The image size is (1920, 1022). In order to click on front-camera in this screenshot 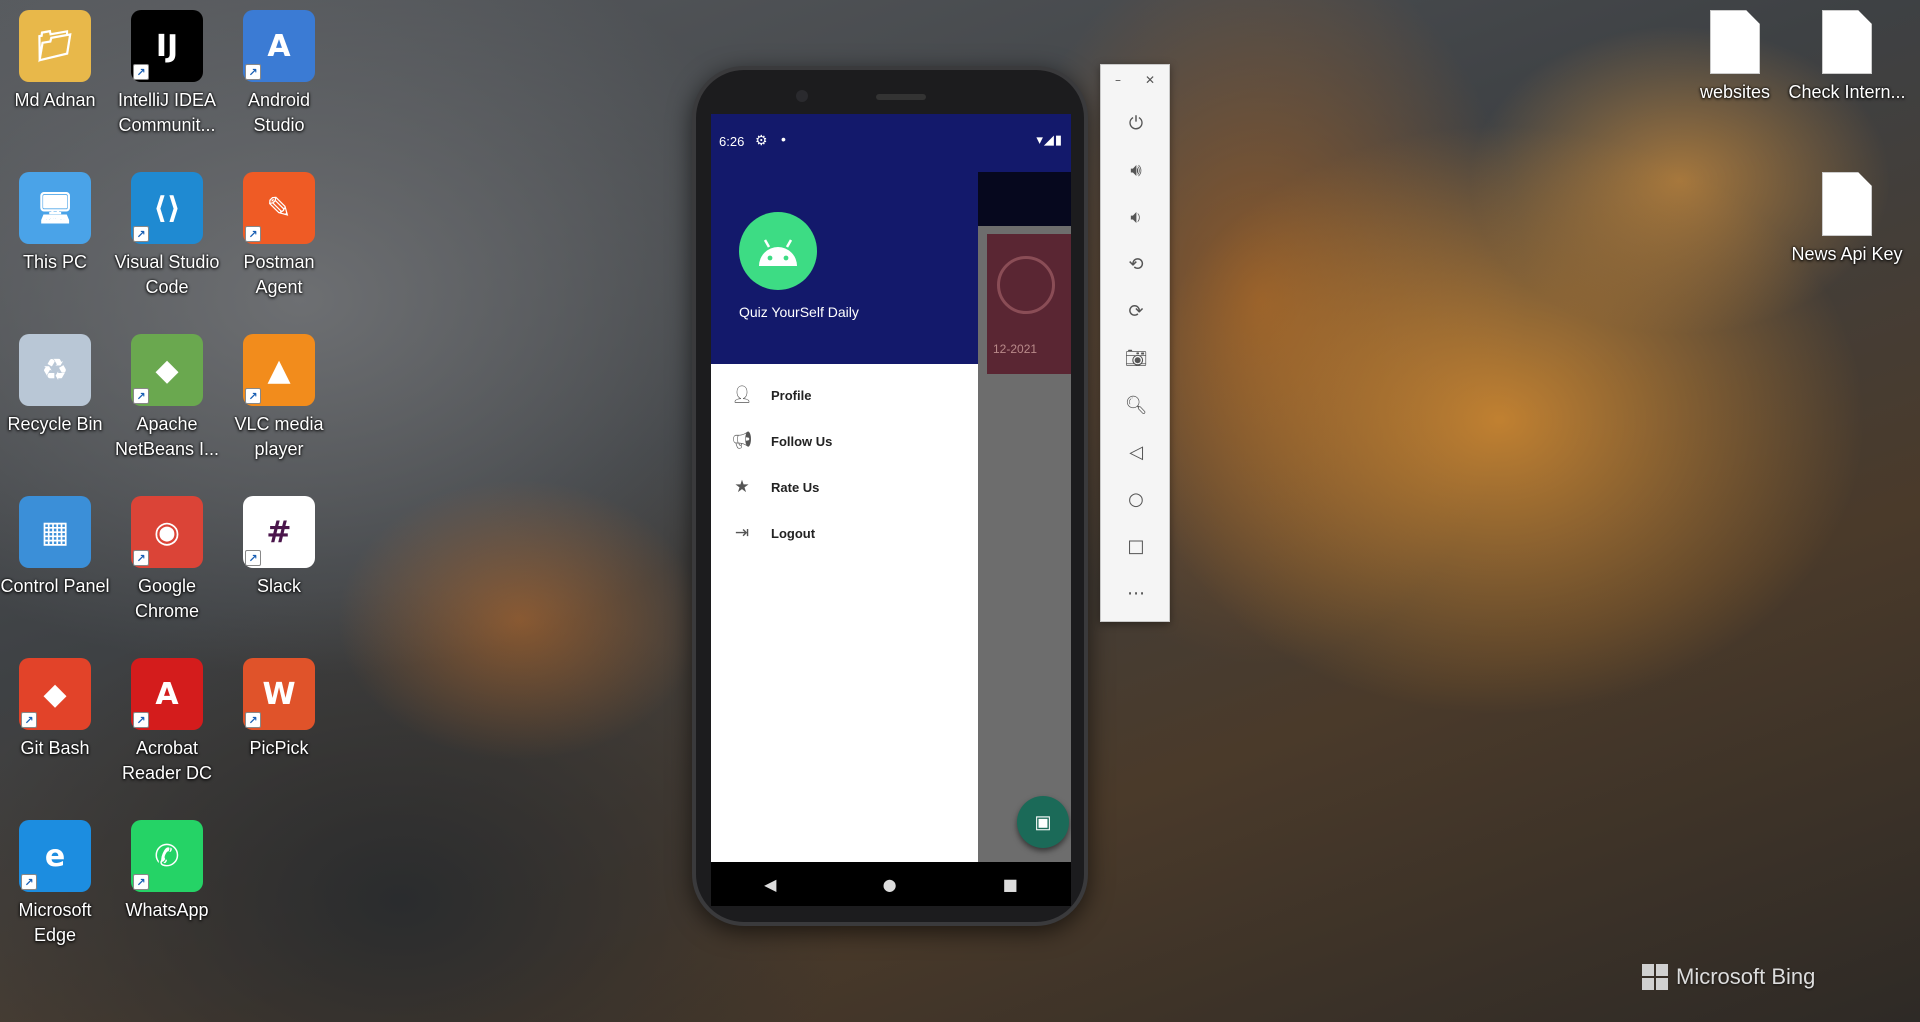, I will do `click(802, 96)`.